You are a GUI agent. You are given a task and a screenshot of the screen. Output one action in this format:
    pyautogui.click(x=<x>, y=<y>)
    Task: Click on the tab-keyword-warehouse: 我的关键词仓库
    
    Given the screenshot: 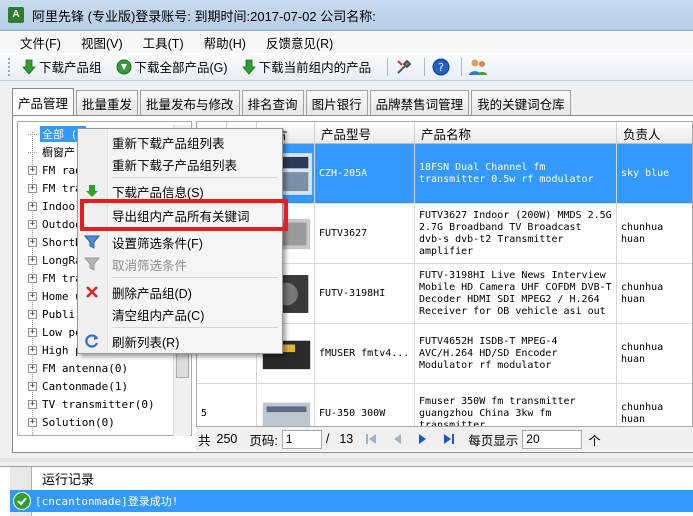 What is the action you would take?
    pyautogui.click(x=521, y=103)
    